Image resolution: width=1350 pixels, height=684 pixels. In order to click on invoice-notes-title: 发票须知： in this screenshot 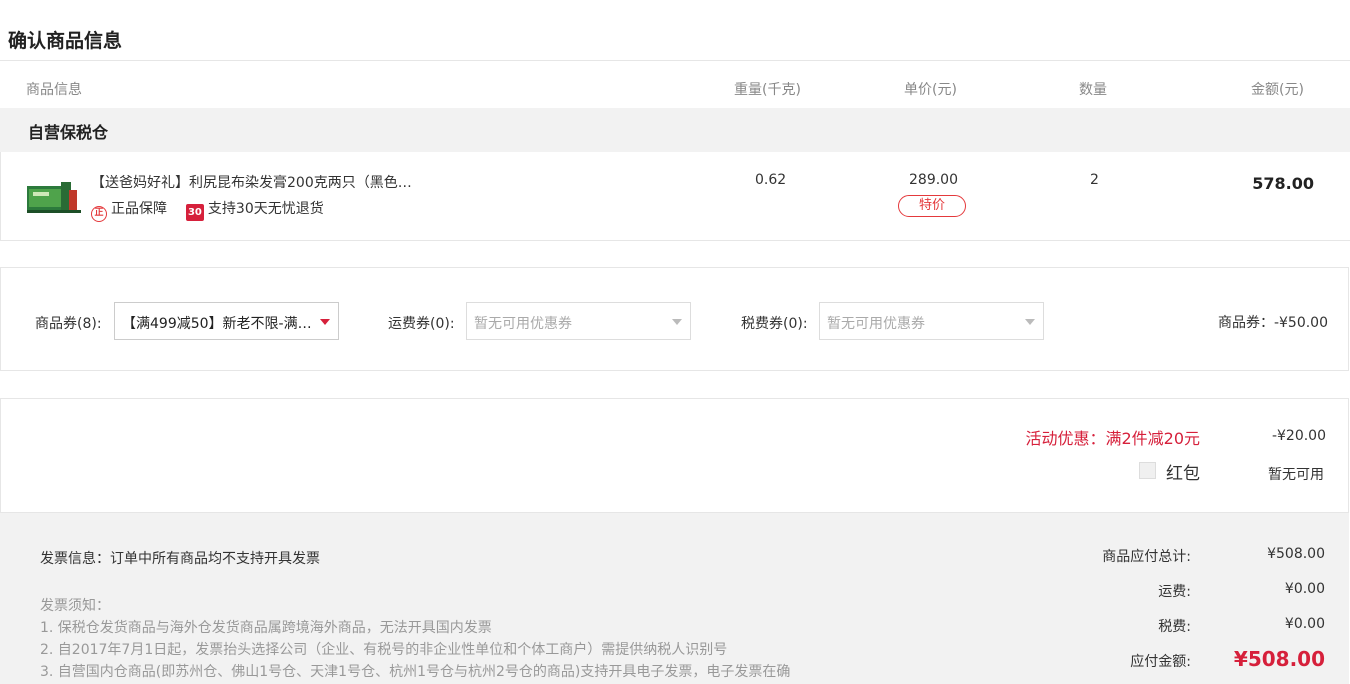, I will do `click(75, 606)`.